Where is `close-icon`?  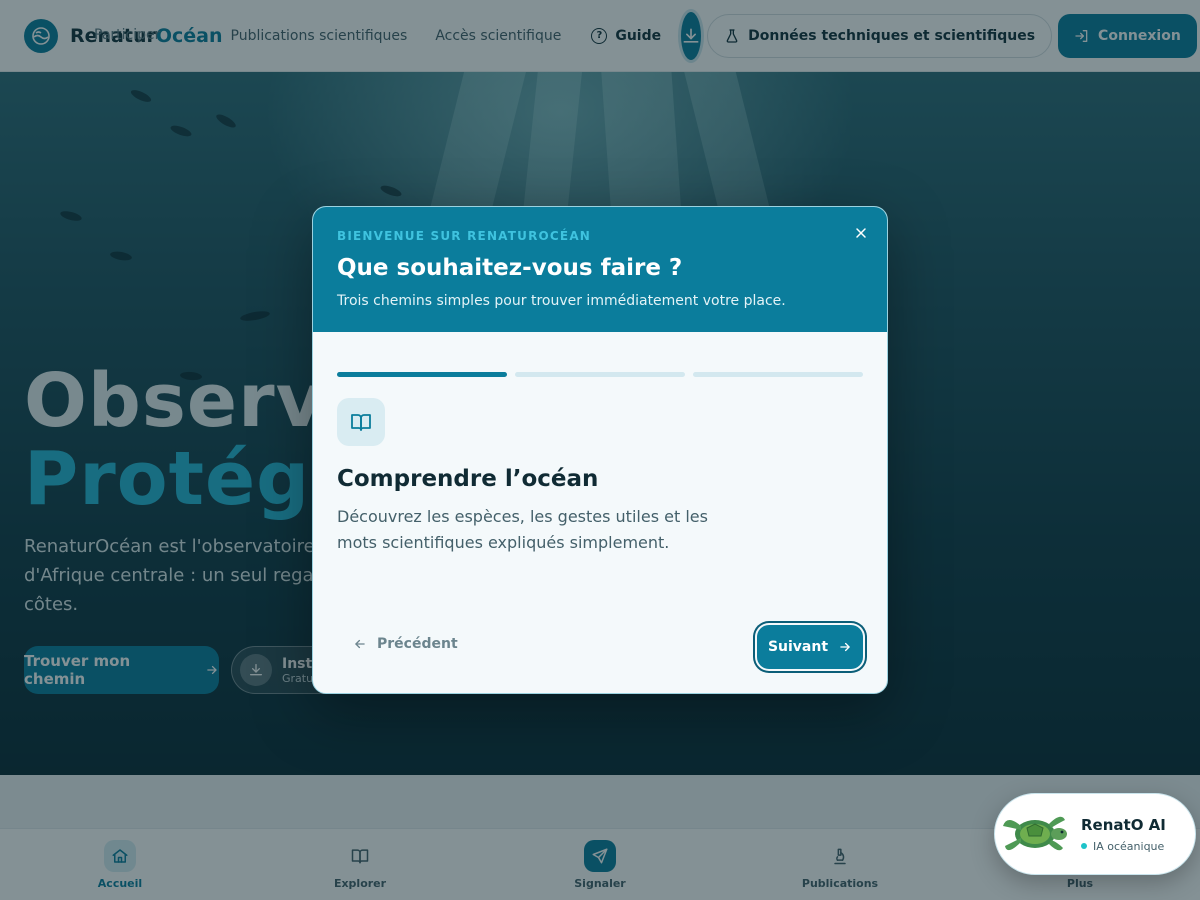
close-icon is located at coordinates (861, 233).